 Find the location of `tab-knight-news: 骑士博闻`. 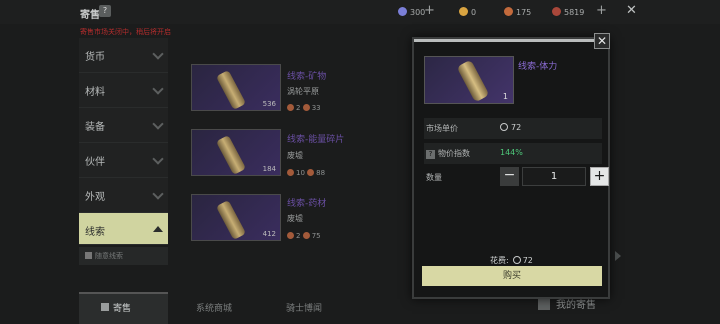

tab-knight-news: 骑士博闻 is located at coordinates (315, 308).